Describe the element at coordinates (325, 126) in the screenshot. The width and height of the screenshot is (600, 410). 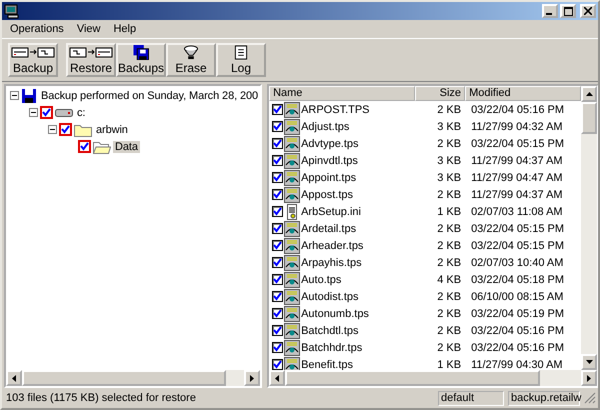
I see `file-name: Adjust.tps` at that location.